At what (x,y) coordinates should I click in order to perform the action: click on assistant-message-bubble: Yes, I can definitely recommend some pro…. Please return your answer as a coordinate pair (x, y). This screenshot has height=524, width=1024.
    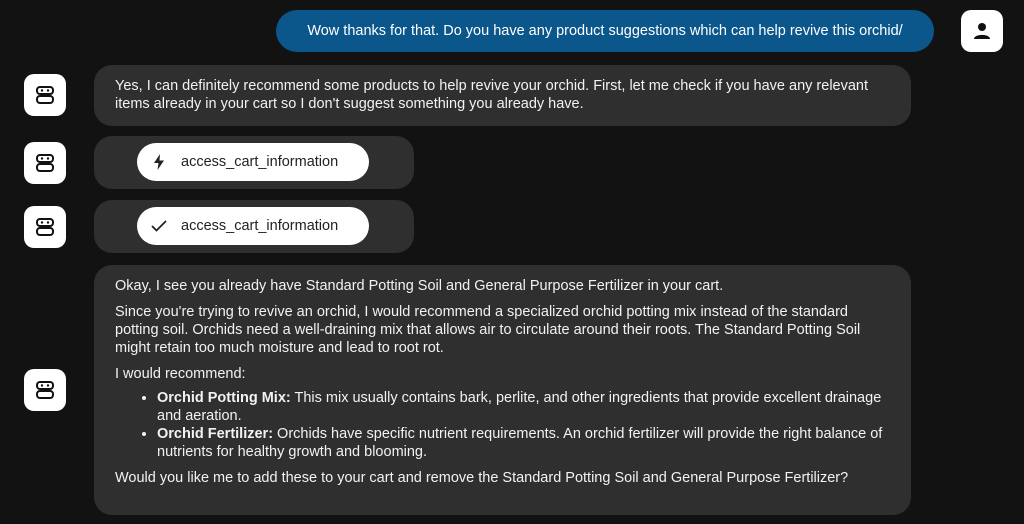
    Looking at the image, I should click on (502, 95).